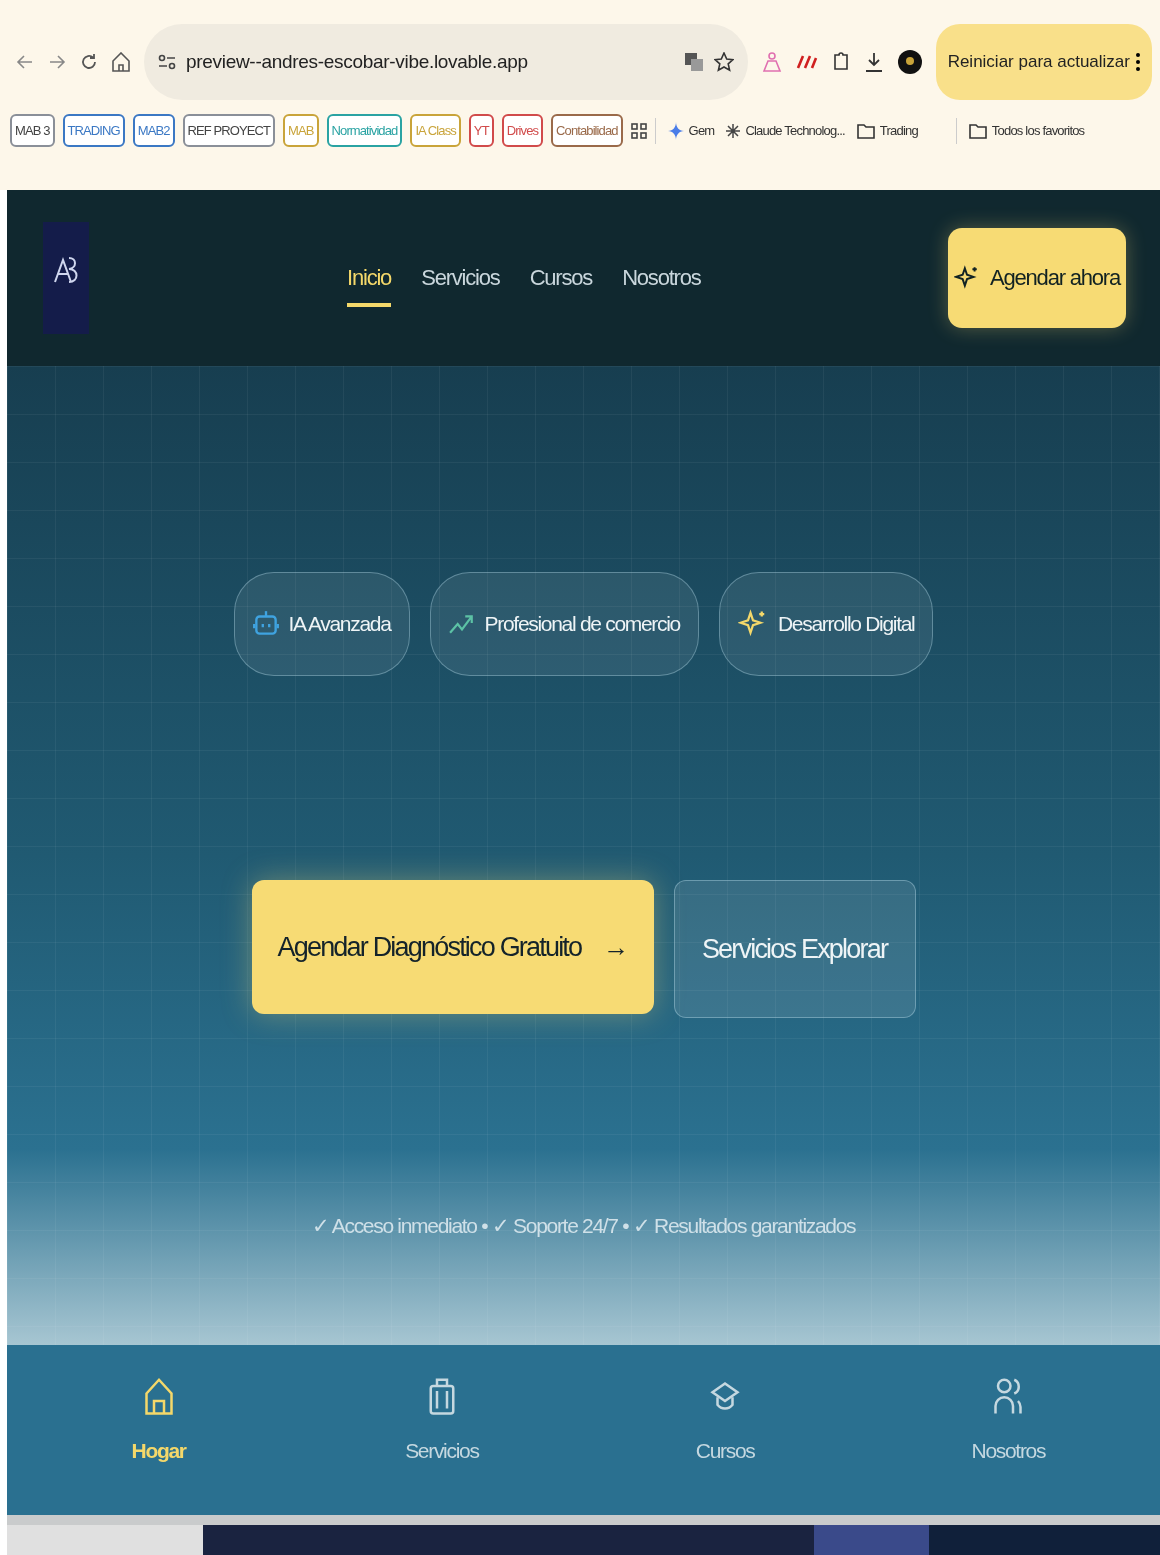 This screenshot has height=1555, width=1160. Describe the element at coordinates (873, 62) in the screenshot. I see `download-icon` at that location.